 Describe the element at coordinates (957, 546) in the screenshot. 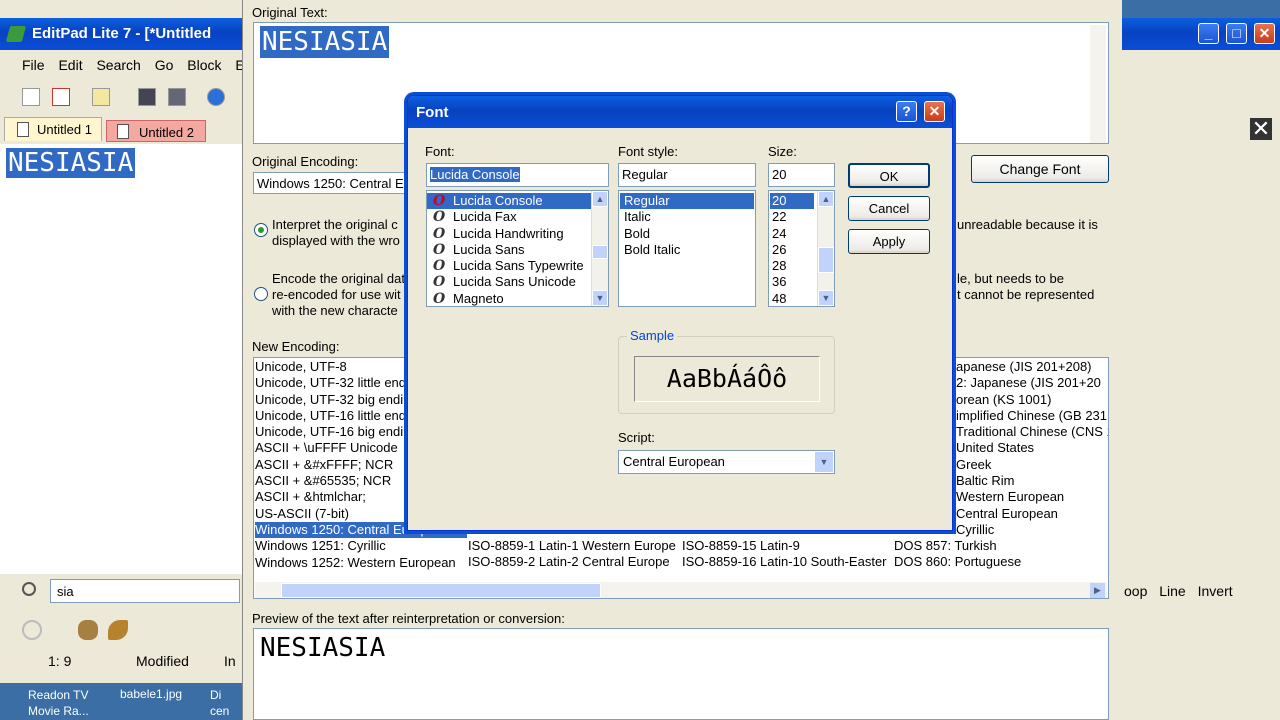

I see `list-item: DOS 857: Turkish` at that location.